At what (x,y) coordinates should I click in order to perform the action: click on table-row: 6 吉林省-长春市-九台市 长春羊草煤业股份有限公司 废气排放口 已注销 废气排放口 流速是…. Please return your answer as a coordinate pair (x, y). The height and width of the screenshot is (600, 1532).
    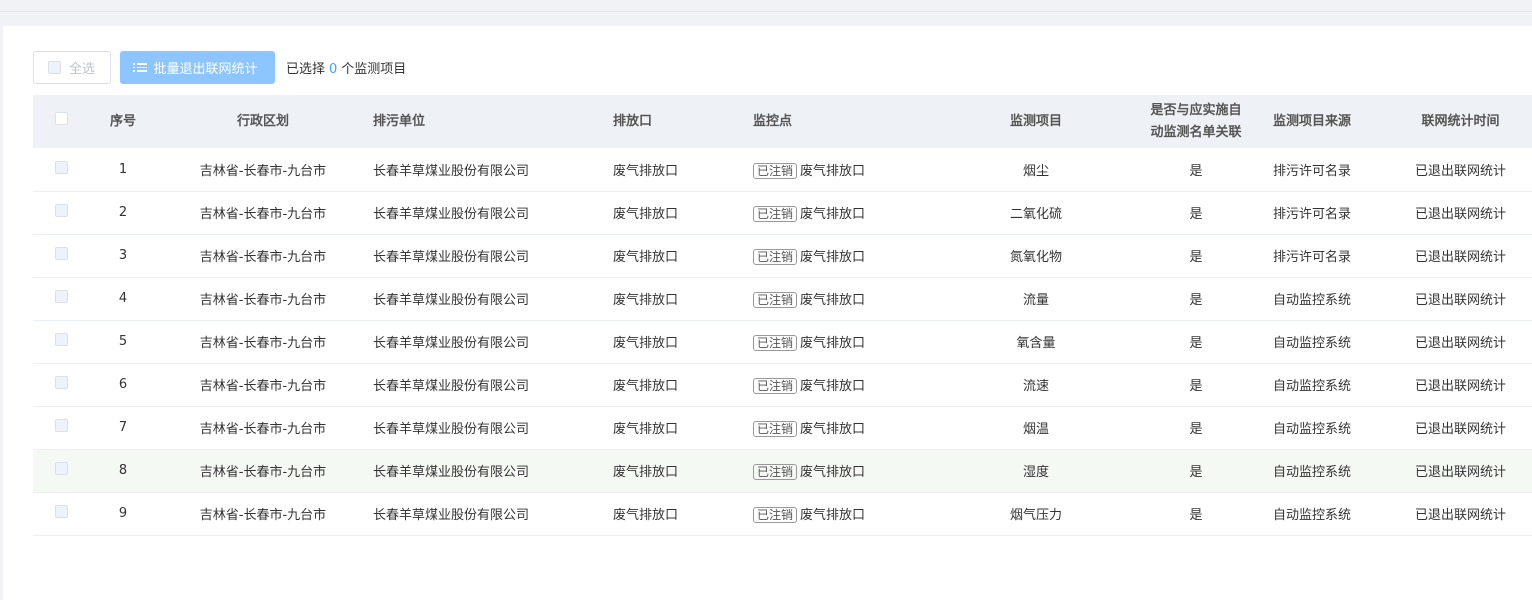
    Looking at the image, I should click on (782, 385).